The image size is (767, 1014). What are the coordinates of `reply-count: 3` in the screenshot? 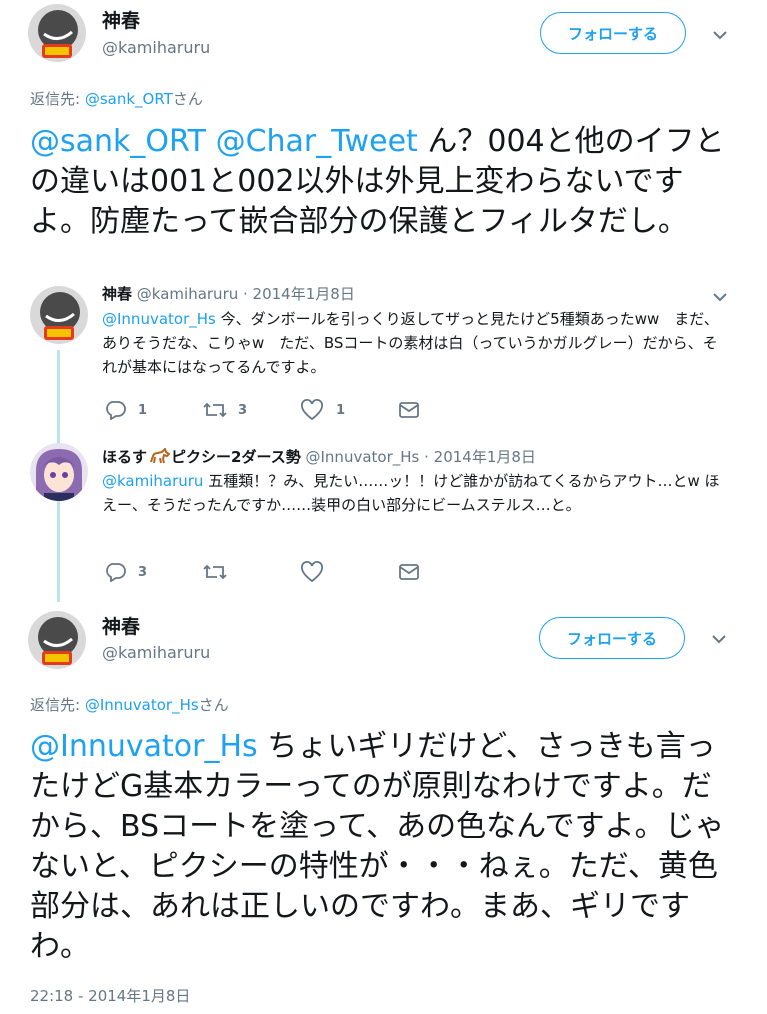 It's located at (143, 572).